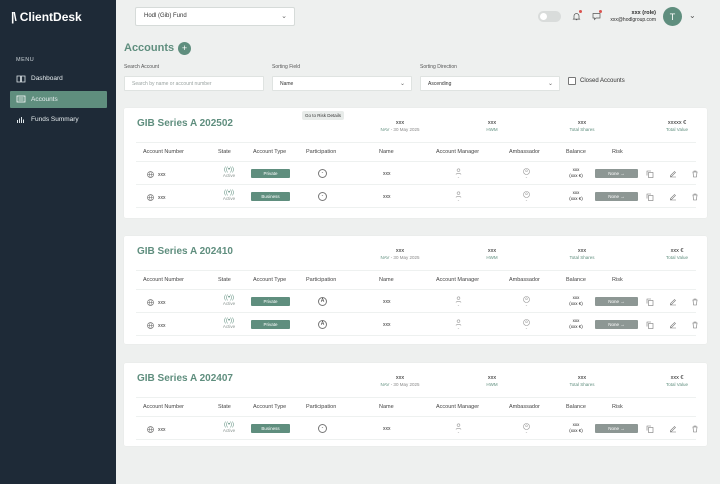  I want to click on account-number-text: xxx, so click(162, 174).